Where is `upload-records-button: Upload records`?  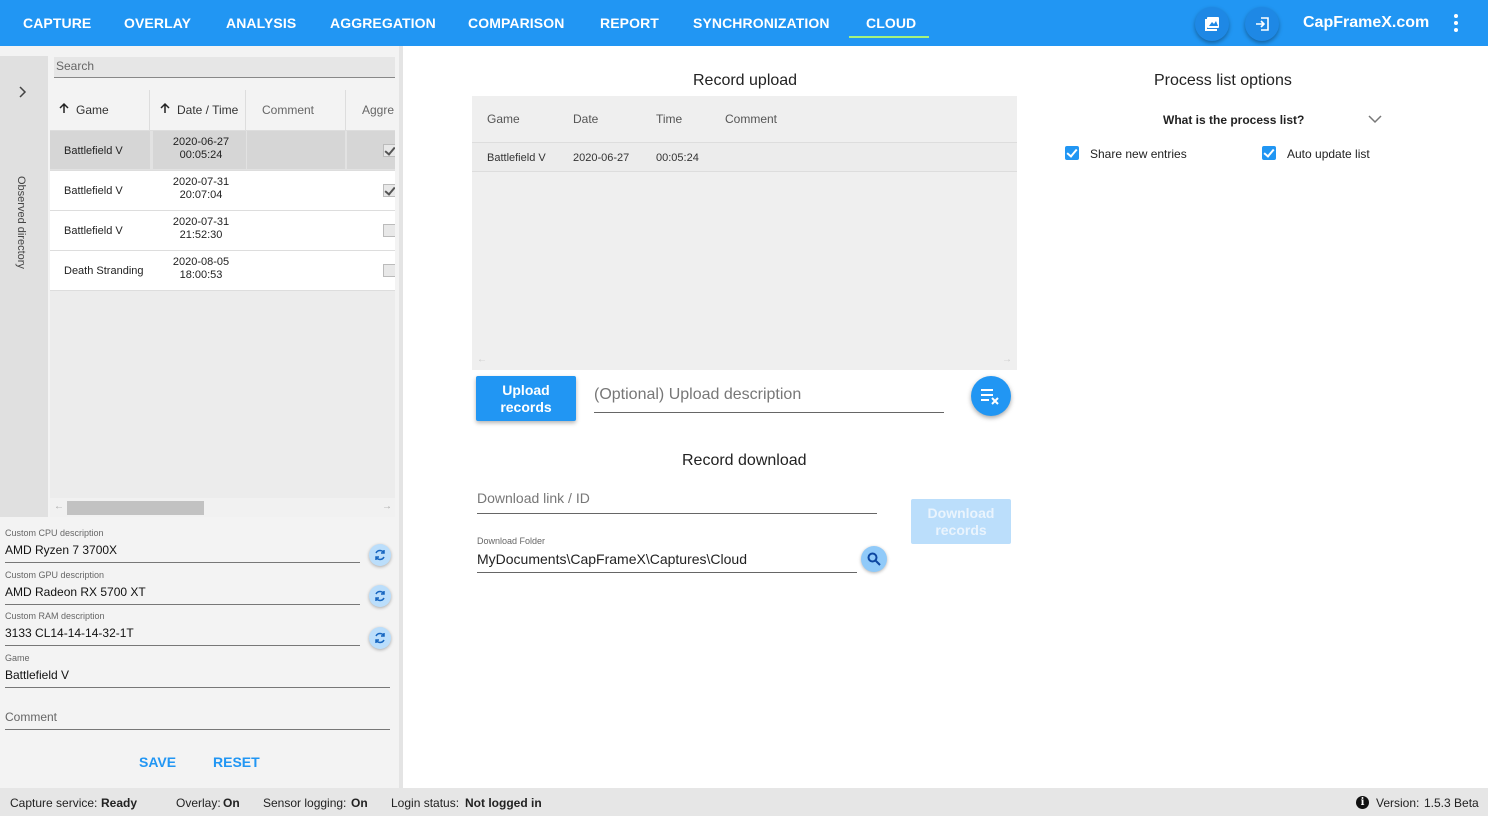 upload-records-button: Upload records is located at coordinates (526, 398).